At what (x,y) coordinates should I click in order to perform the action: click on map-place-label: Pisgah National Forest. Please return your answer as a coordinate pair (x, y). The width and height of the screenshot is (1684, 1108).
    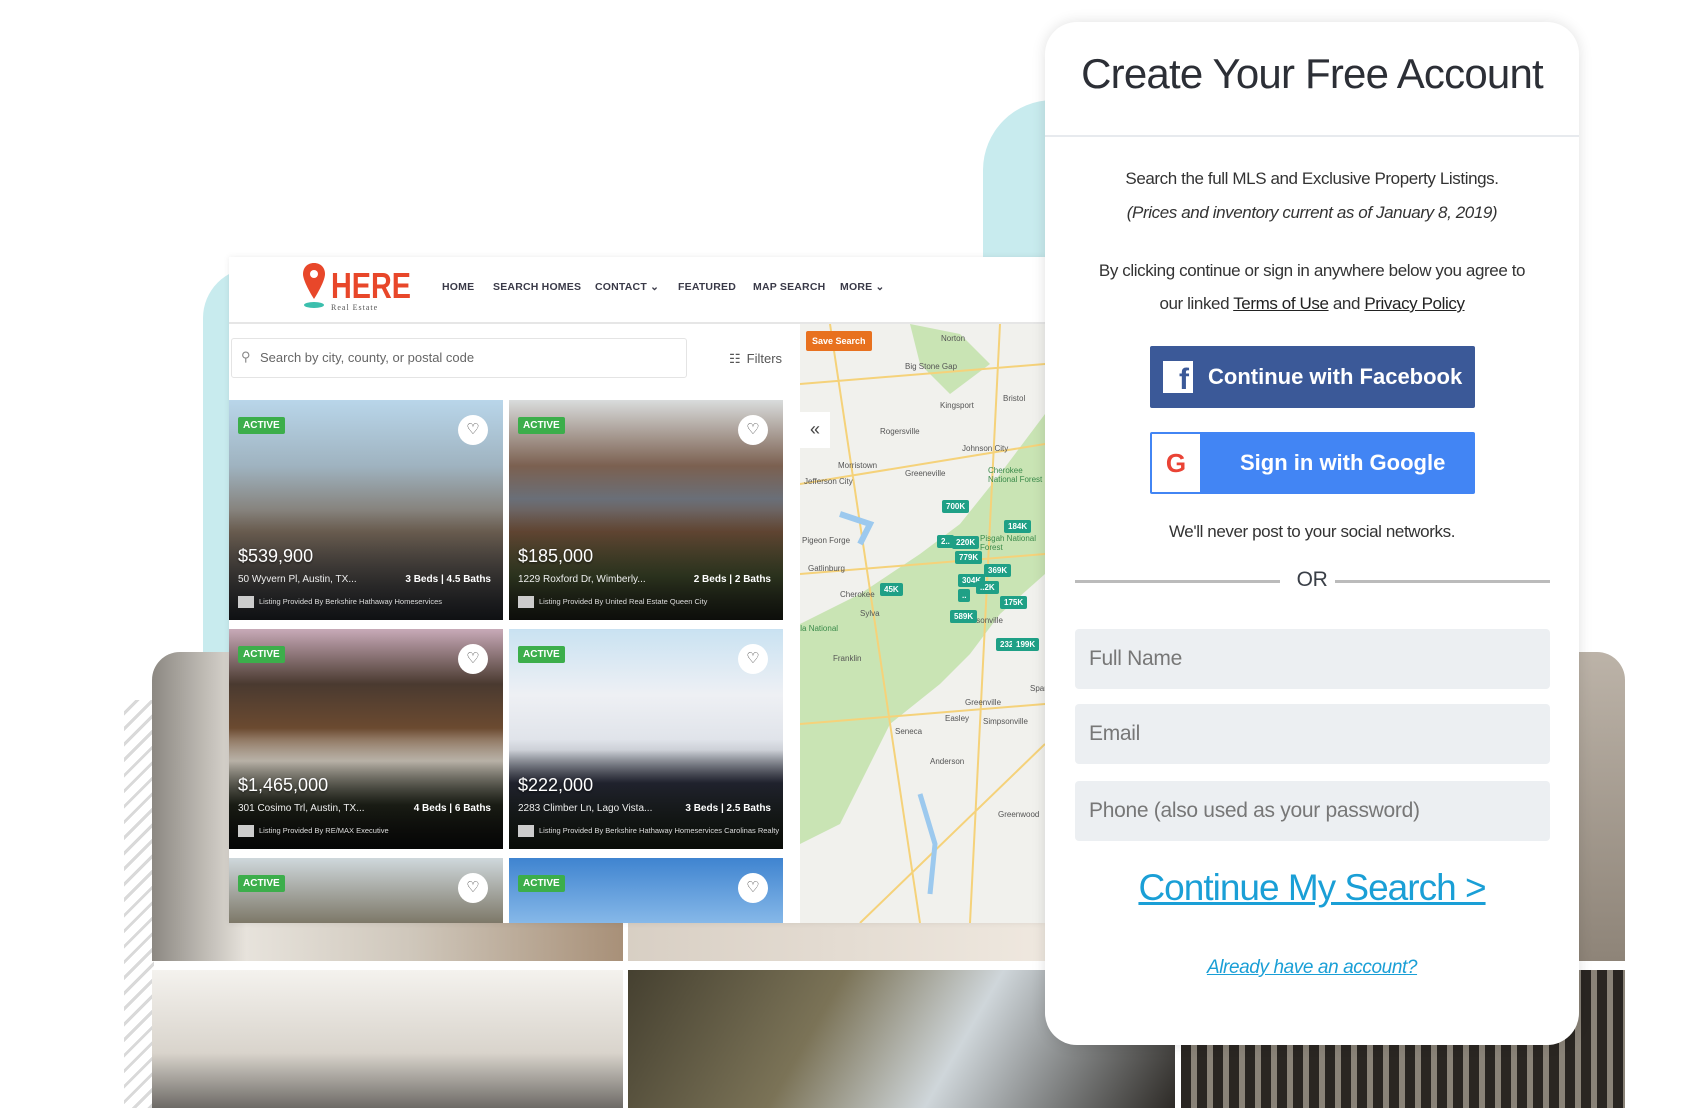
    Looking at the image, I should click on (1008, 543).